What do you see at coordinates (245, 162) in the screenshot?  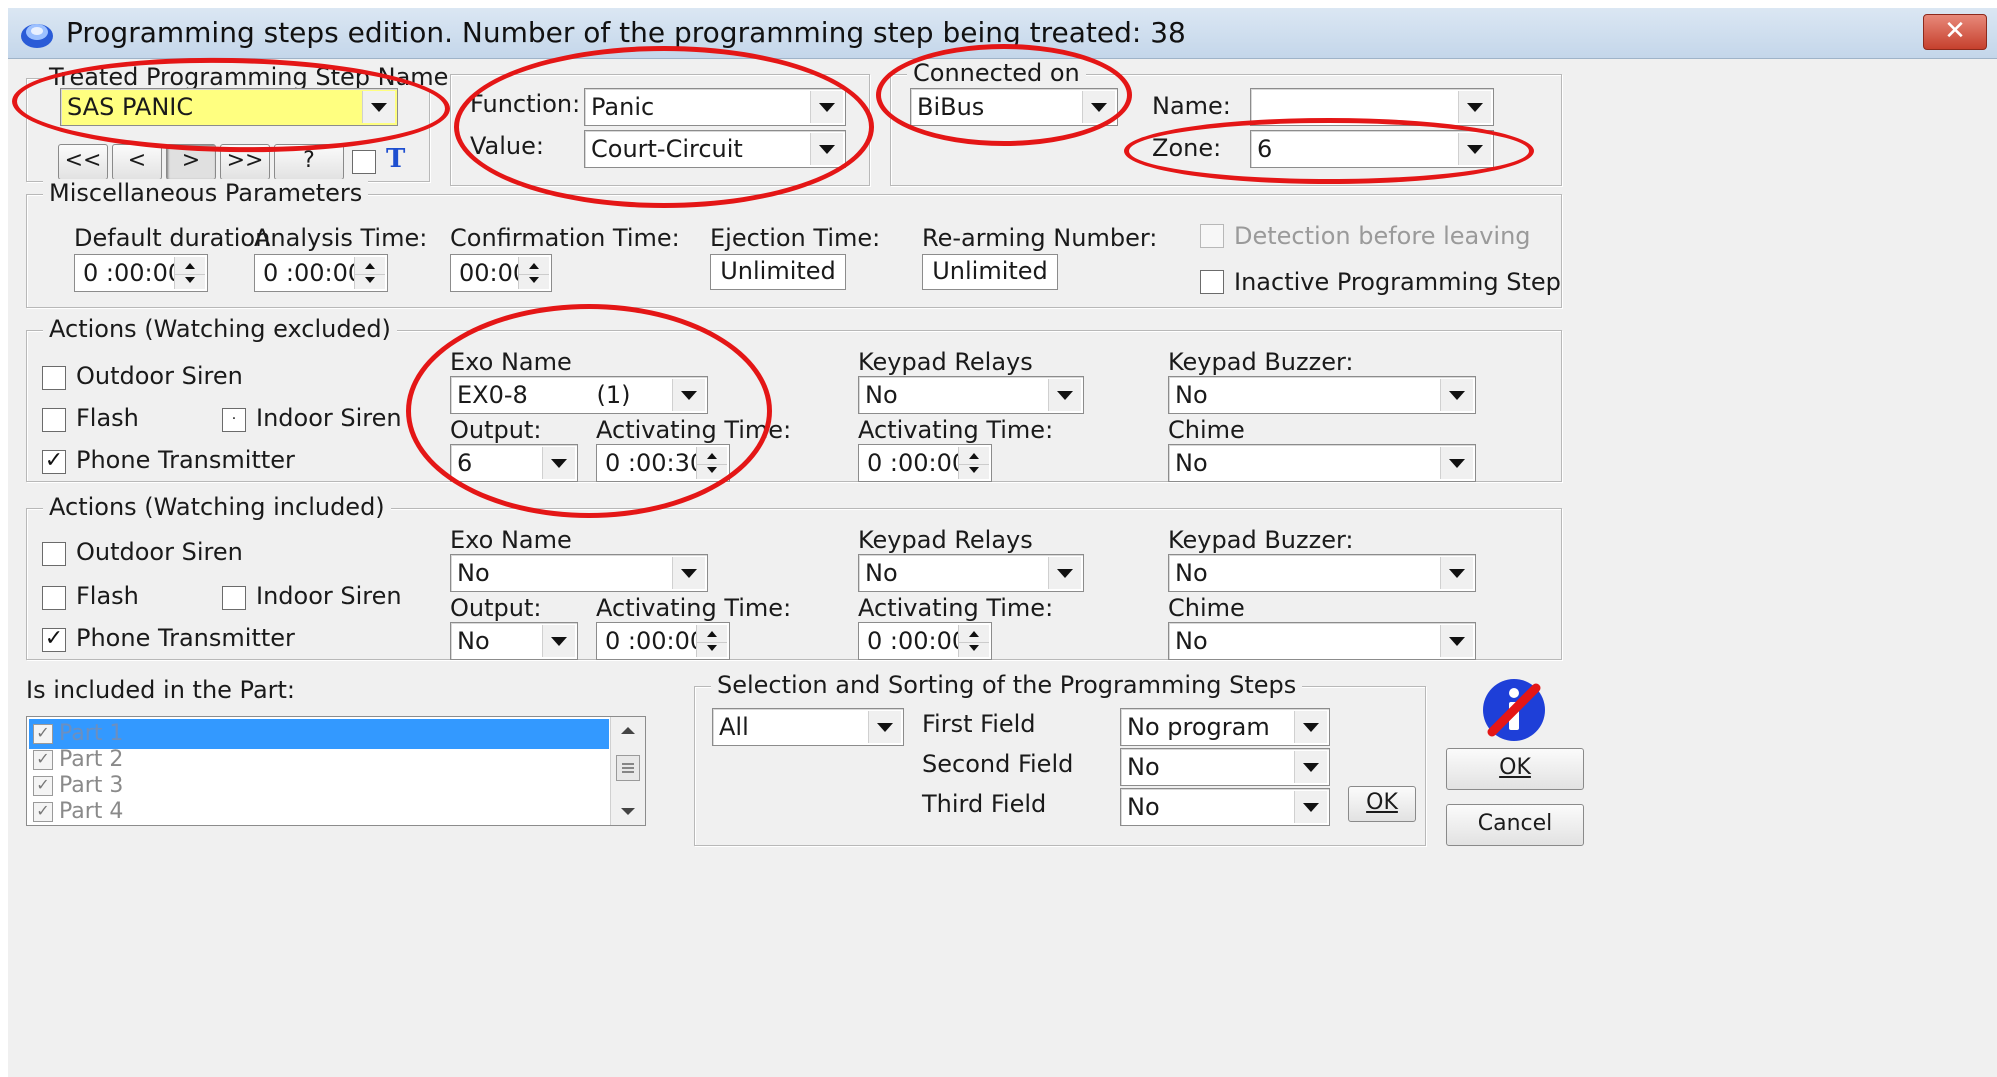 I see `last-step-button: >>` at bounding box center [245, 162].